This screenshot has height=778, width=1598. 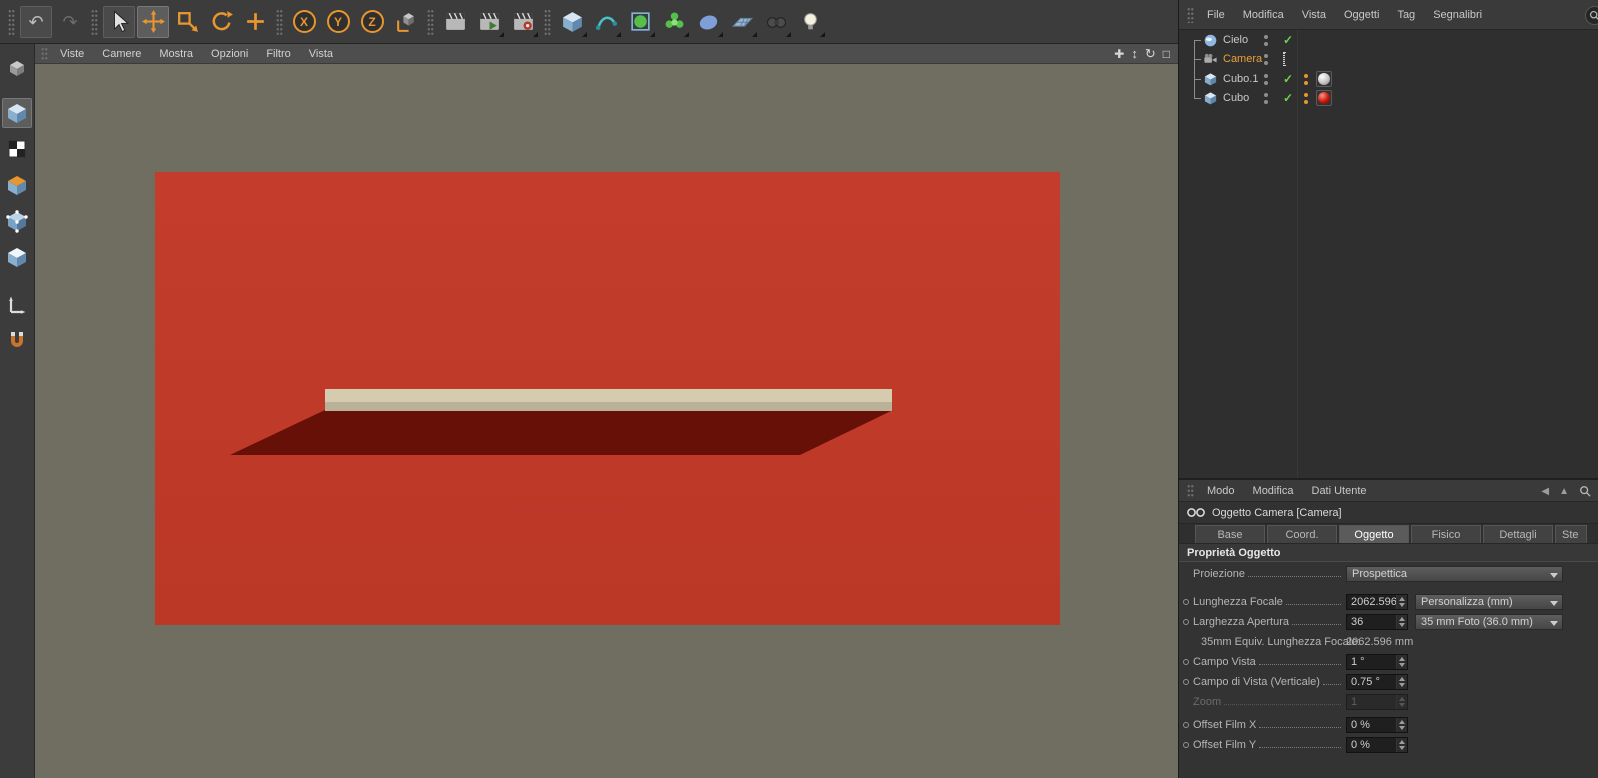 What do you see at coordinates (1263, 15) in the screenshot?
I see `om-menu-modifica: Modifica` at bounding box center [1263, 15].